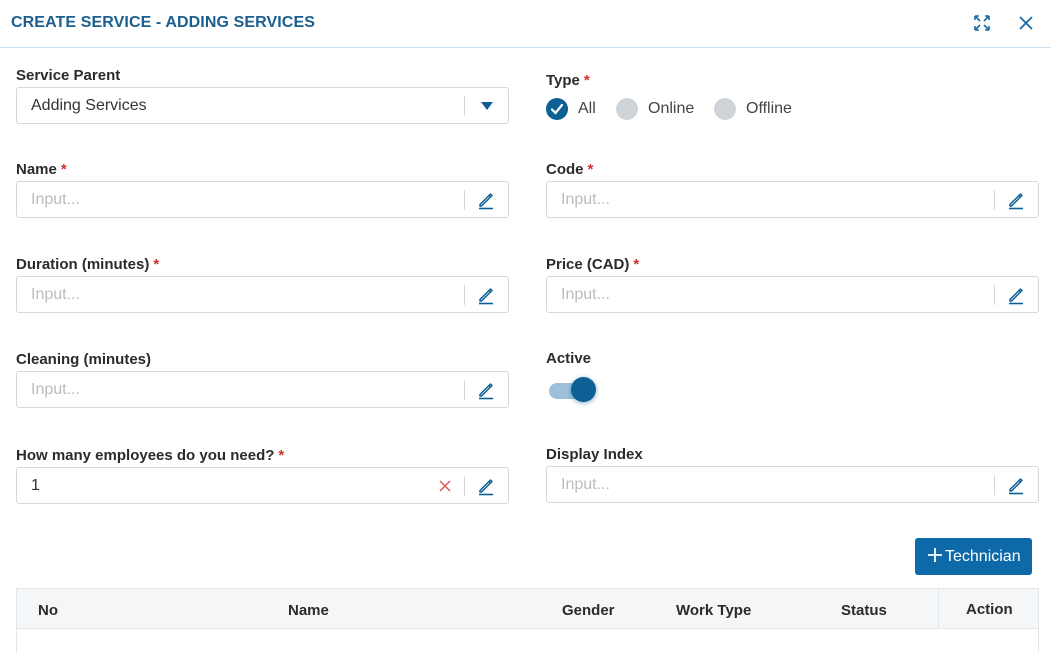  Describe the element at coordinates (163, 22) in the screenshot. I see `dialog-title: CREATE SERVICE - ADDING SERVICES` at that location.